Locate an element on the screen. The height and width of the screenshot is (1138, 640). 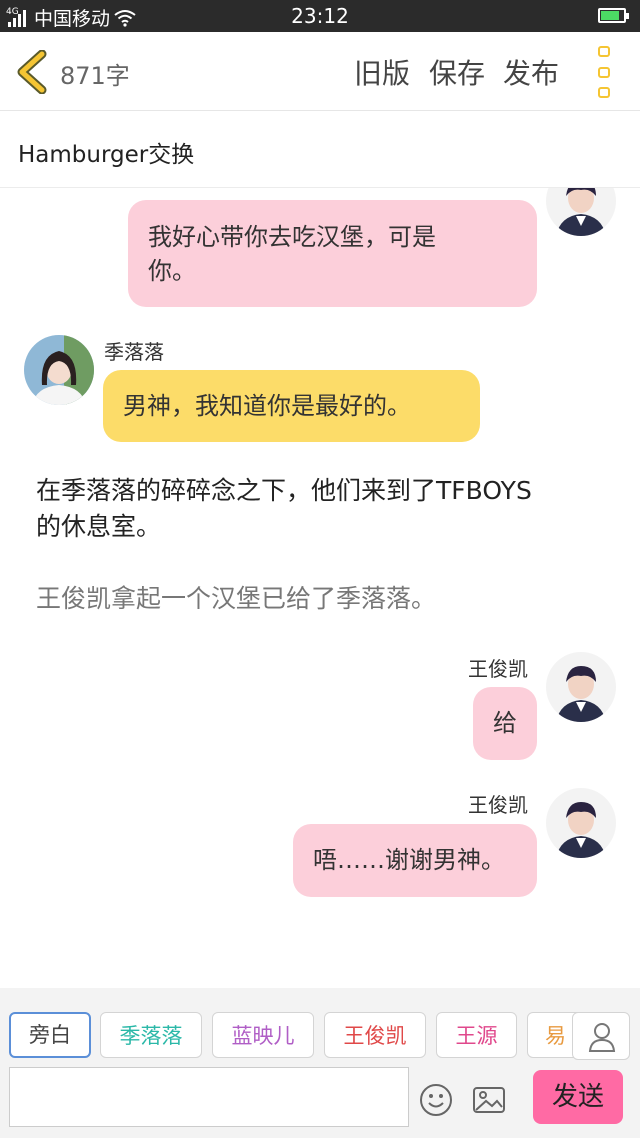
publish-button: 发布 is located at coordinates (531, 72).